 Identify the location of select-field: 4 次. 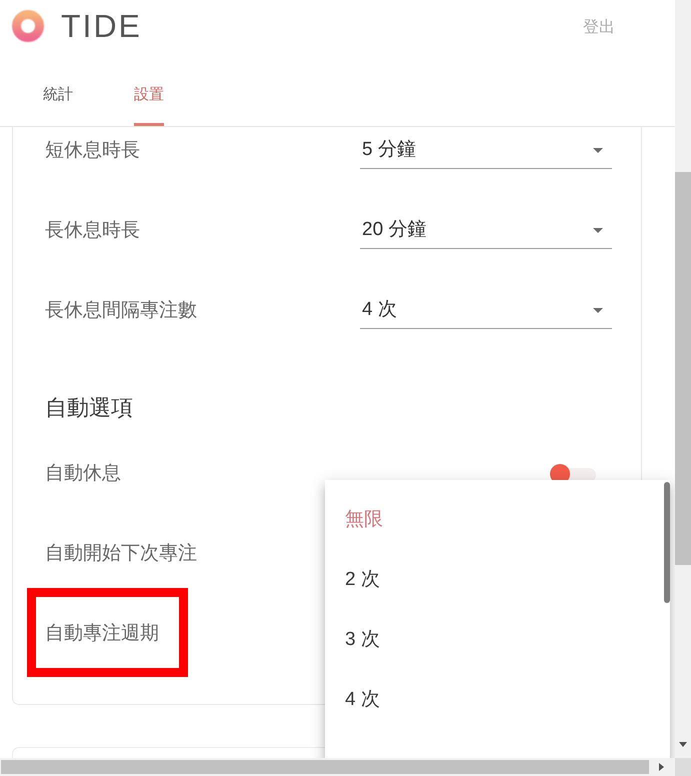
(486, 311).